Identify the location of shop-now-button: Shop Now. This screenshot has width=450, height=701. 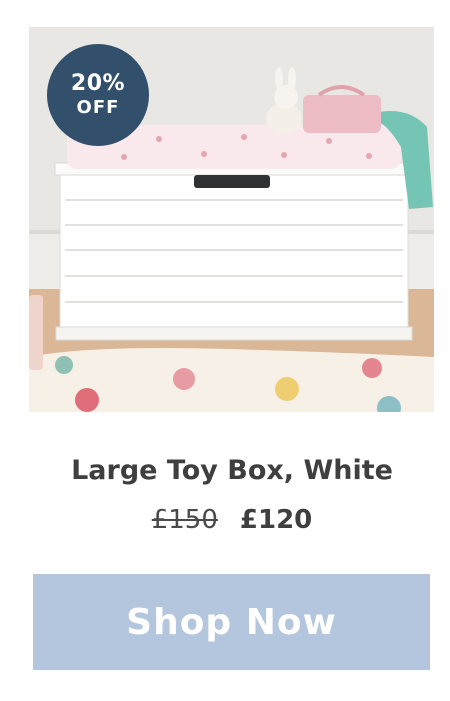
(231, 622).